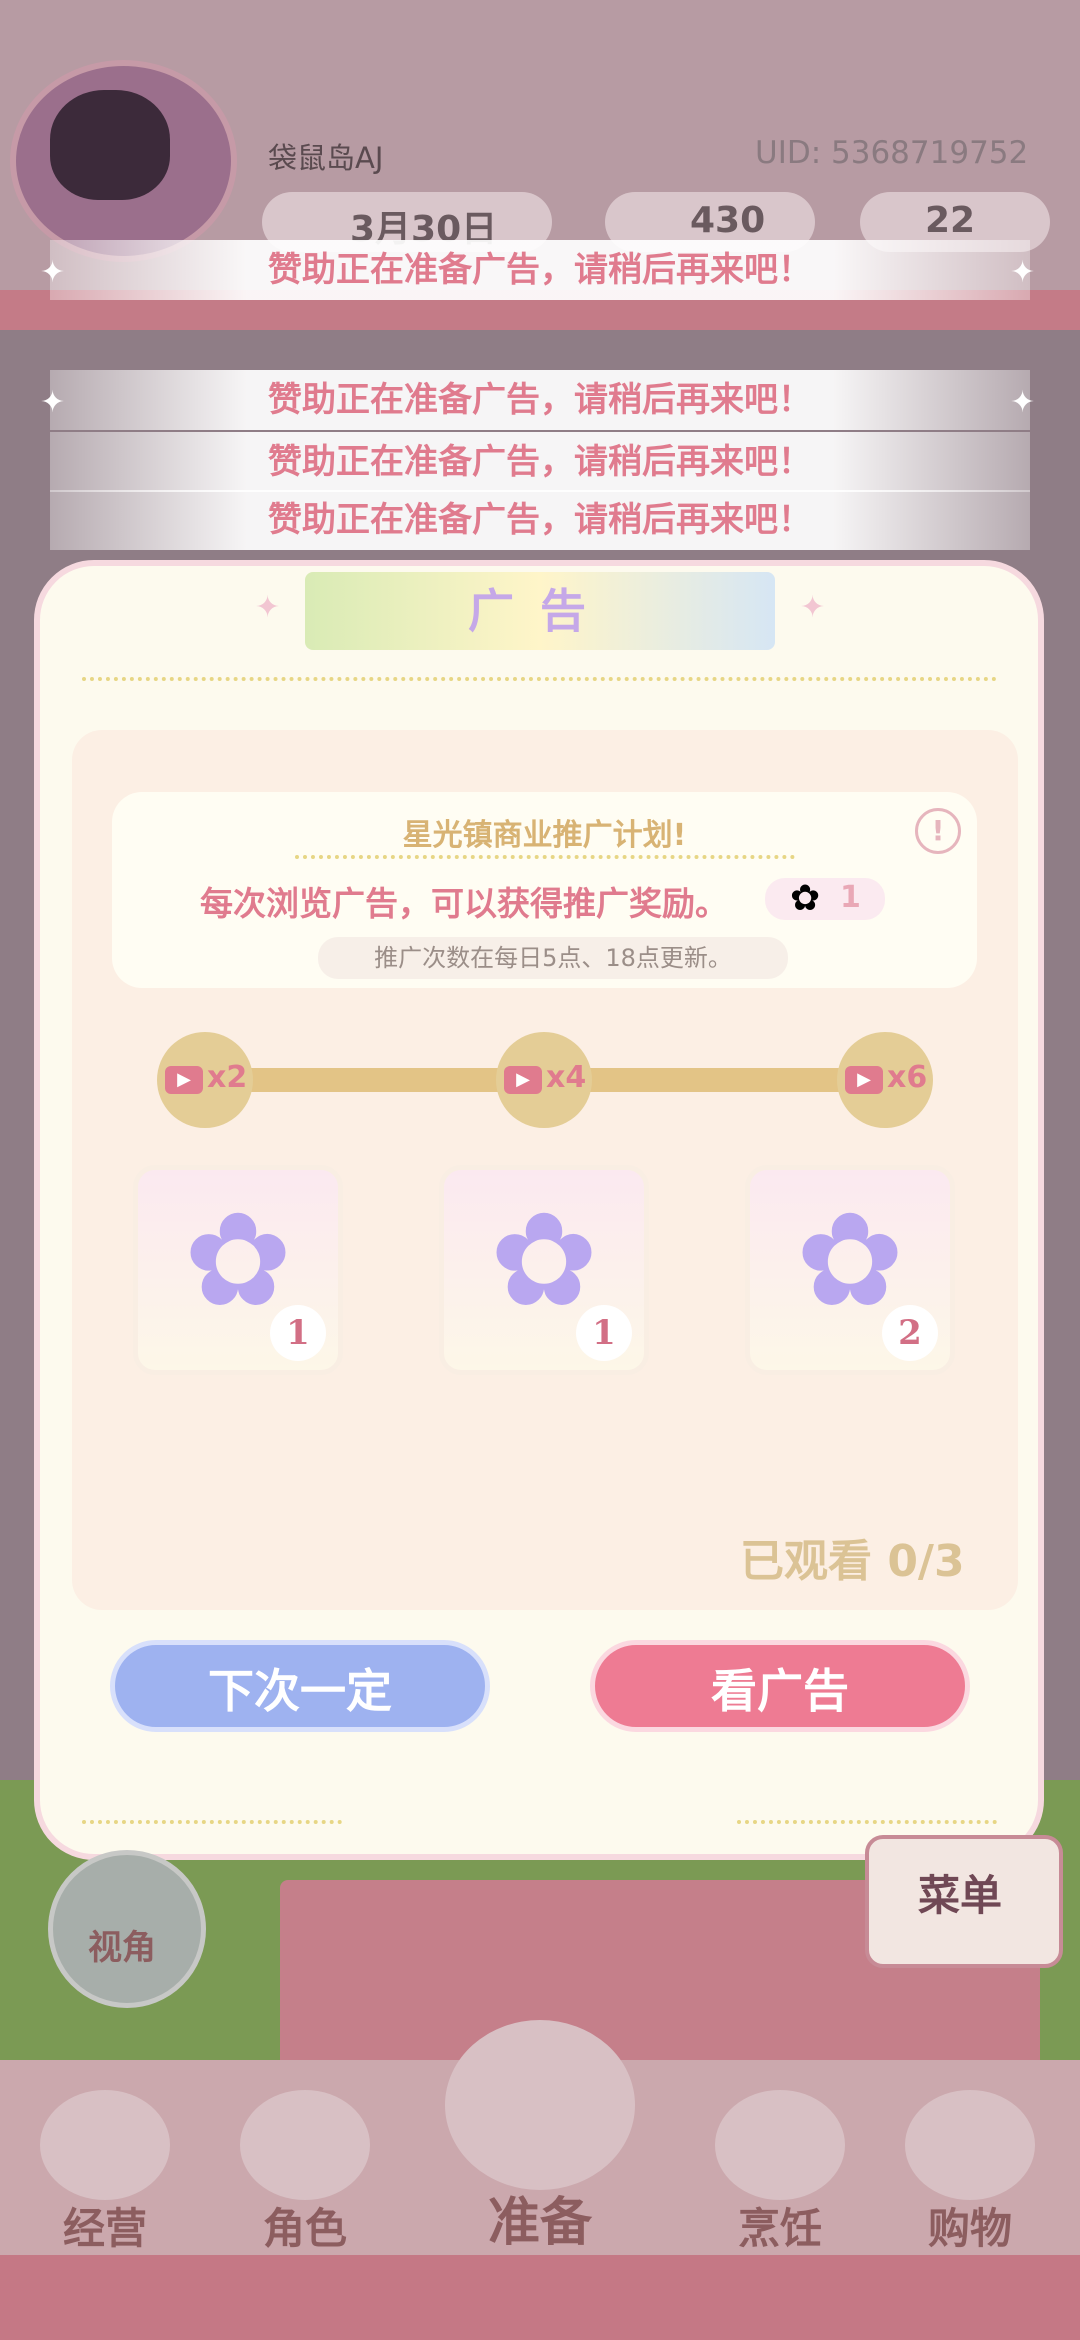 This screenshot has width=1080, height=2340. I want to click on player-name: 袋鼠岛AJ, so click(326, 158).